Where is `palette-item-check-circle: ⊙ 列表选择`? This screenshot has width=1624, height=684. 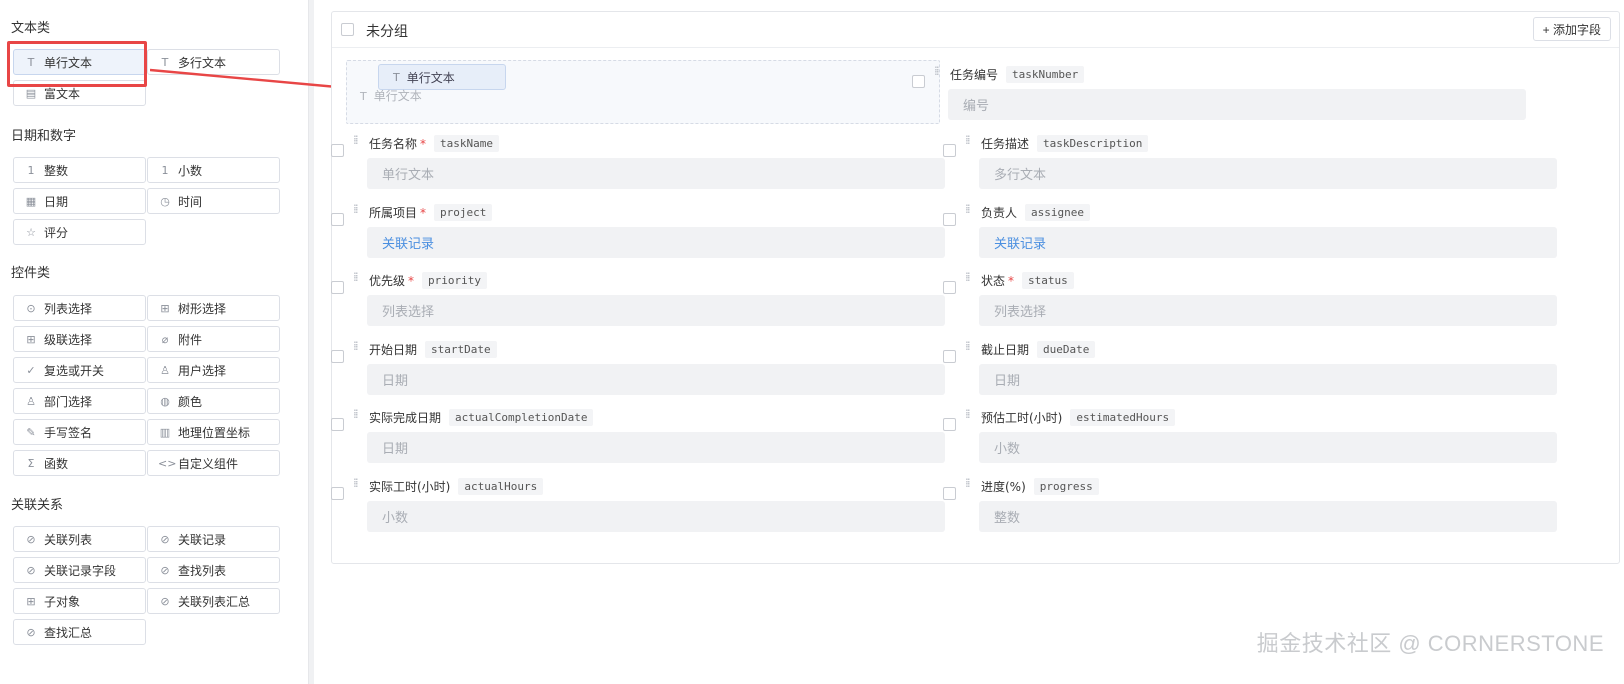 palette-item-check-circle: ⊙ 列表选择 is located at coordinates (79, 308).